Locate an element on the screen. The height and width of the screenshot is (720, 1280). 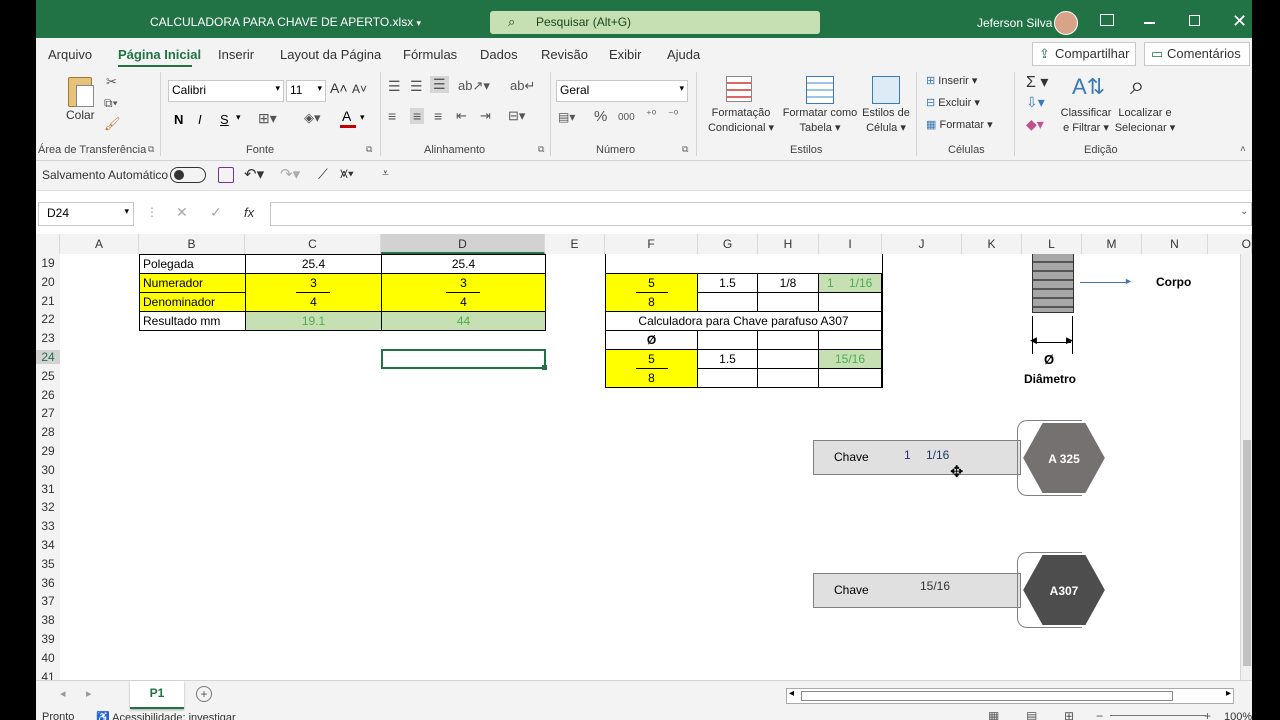
row-header-20: 20 is located at coordinates (48, 282).